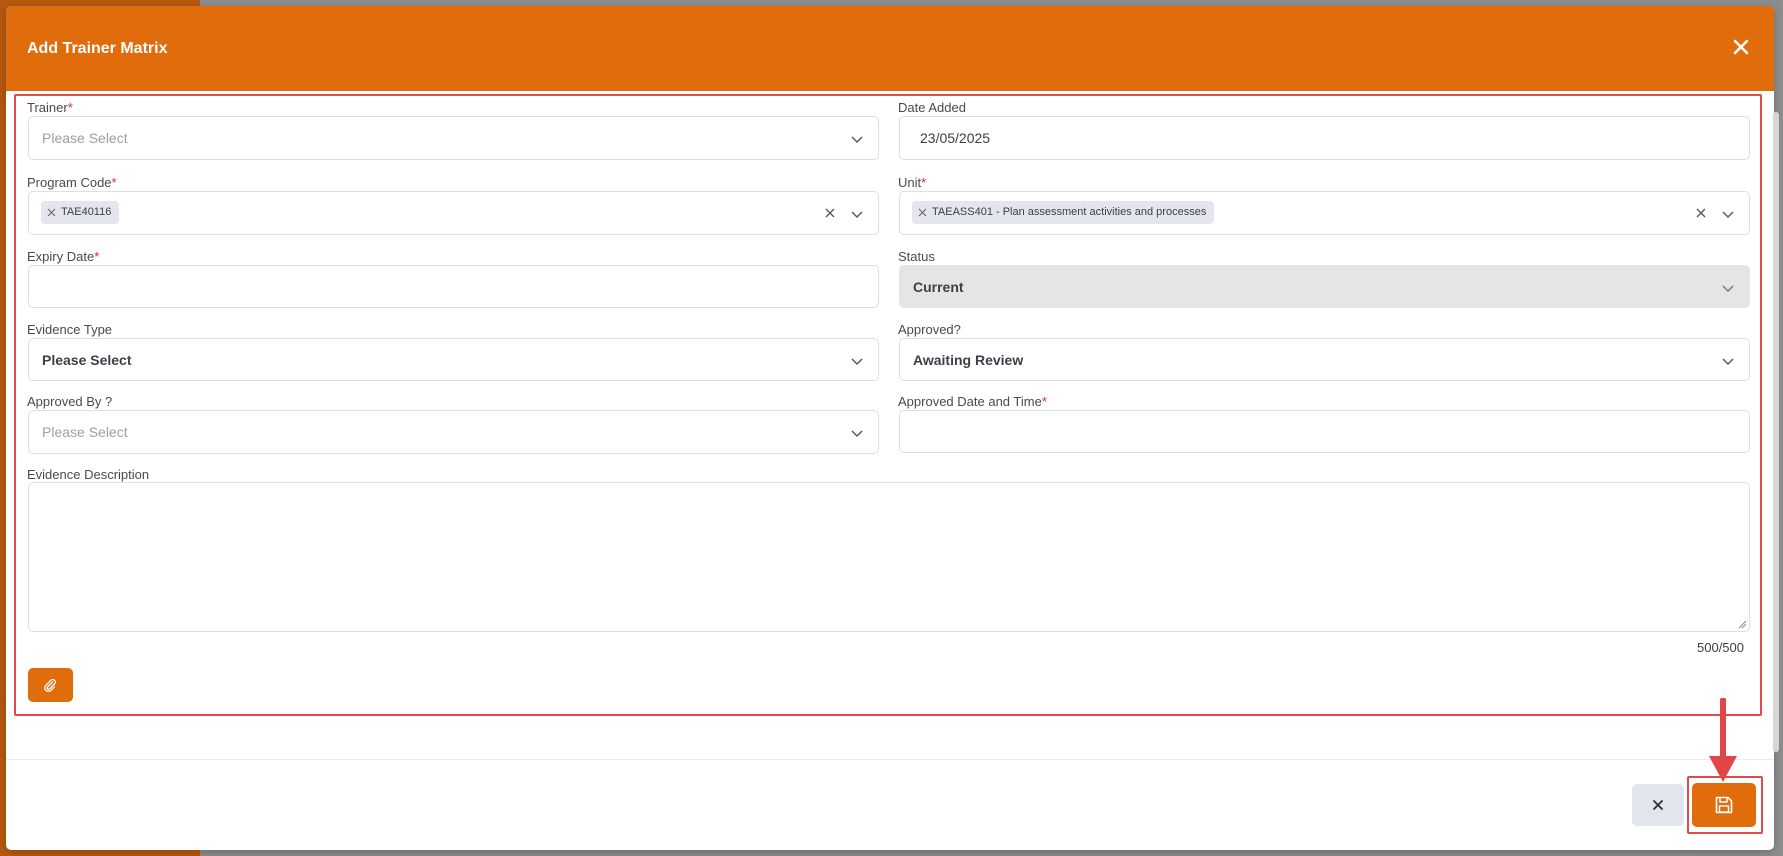  Describe the element at coordinates (1723, 740) in the screenshot. I see `annotation-arrow` at that location.